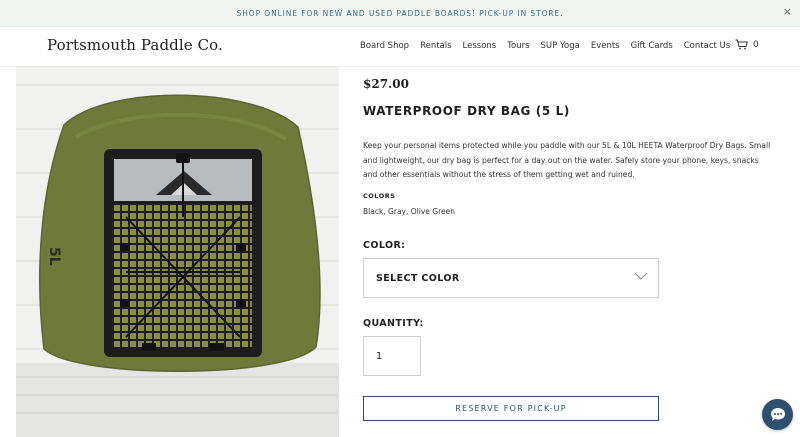 The image size is (800, 437). Describe the element at coordinates (560, 46) in the screenshot. I see `nav-sup-yoga: SUP Yoga` at that location.